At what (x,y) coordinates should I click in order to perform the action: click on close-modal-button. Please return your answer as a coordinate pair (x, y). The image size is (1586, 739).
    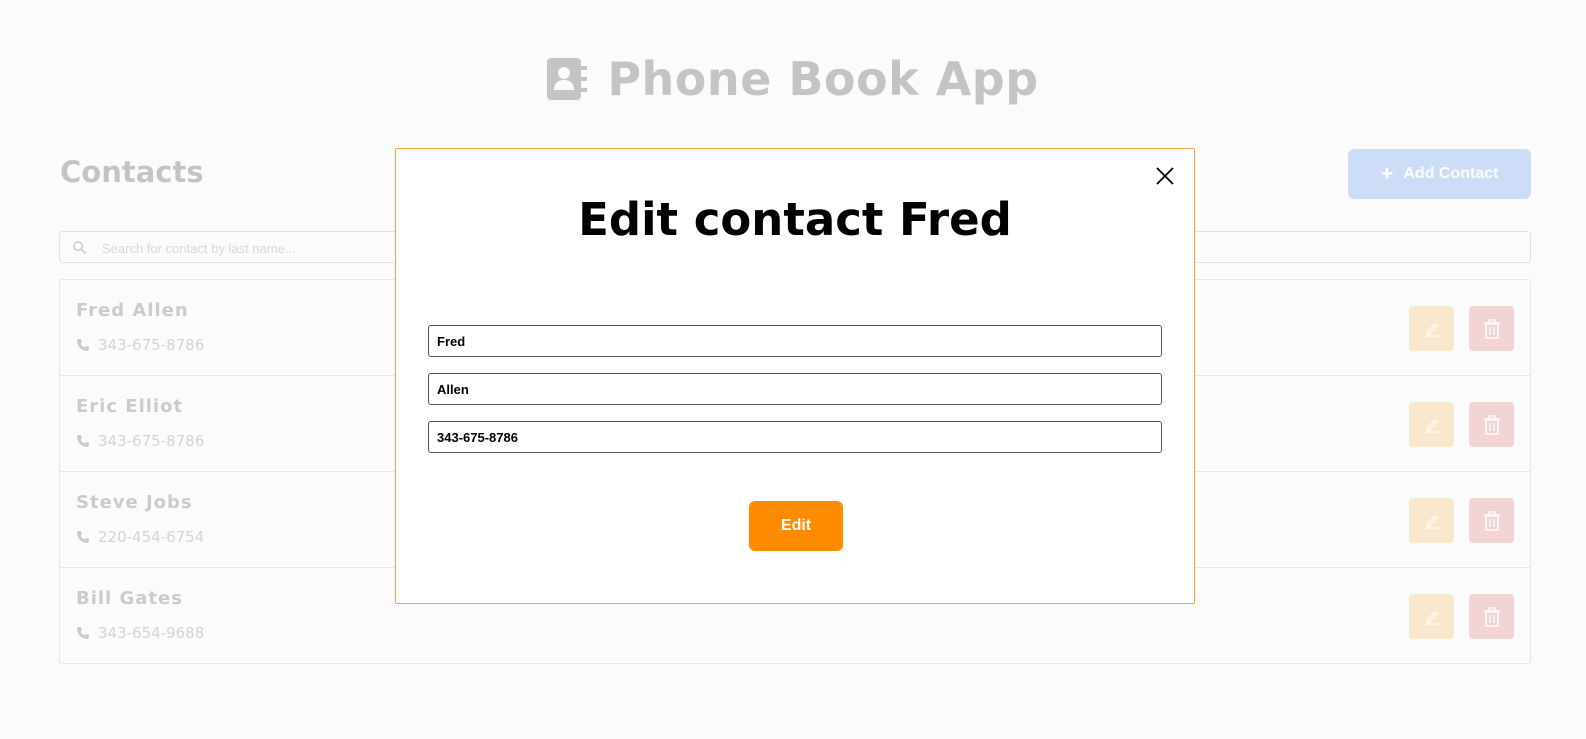
    Looking at the image, I should click on (1165, 176).